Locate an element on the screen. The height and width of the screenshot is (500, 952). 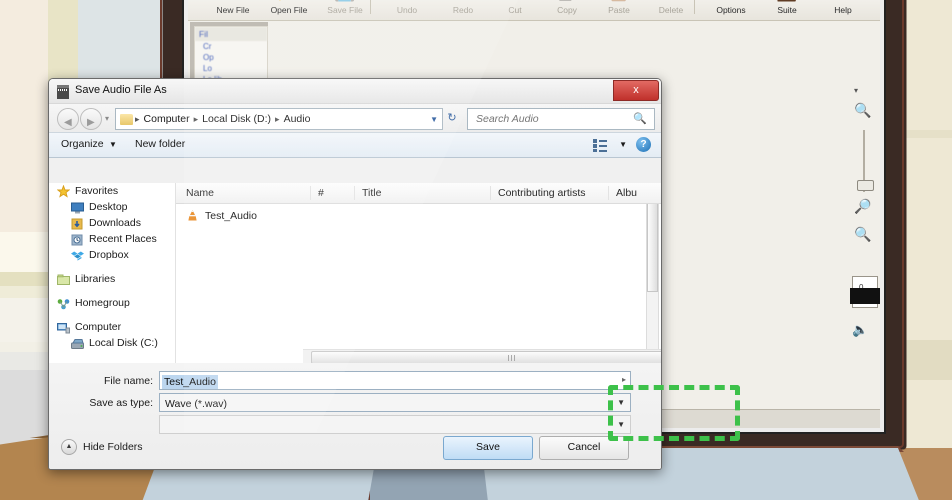
column-header-: # is located at coordinates (321, 193).